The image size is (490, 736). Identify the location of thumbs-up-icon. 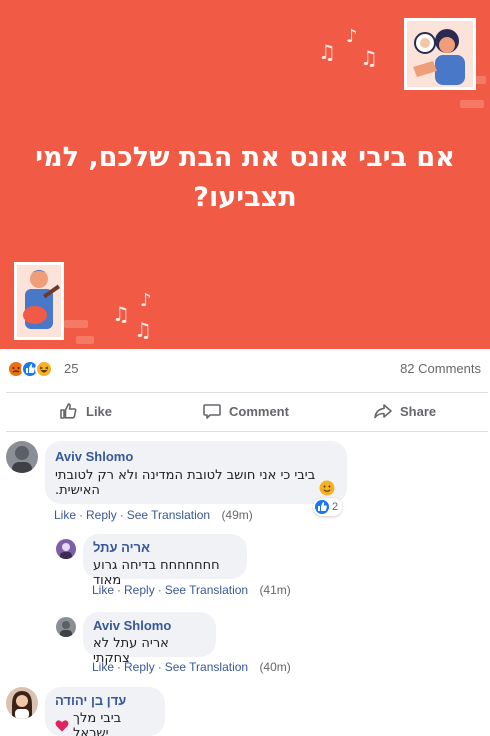
(68, 411).